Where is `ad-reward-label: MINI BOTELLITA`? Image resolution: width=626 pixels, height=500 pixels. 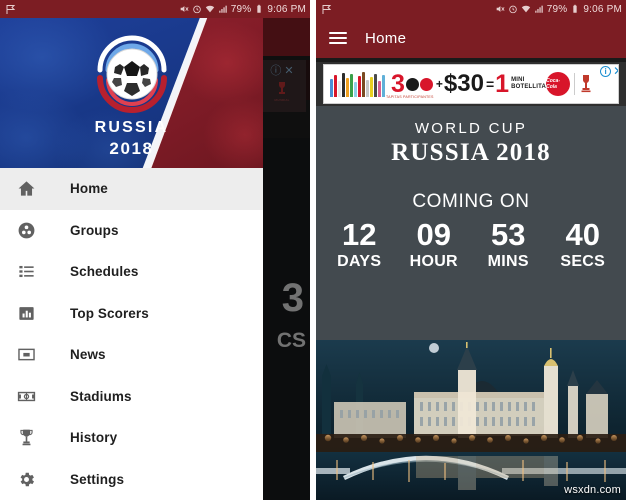
ad-reward-label: MINI BOTELLITA is located at coordinates (528, 84).